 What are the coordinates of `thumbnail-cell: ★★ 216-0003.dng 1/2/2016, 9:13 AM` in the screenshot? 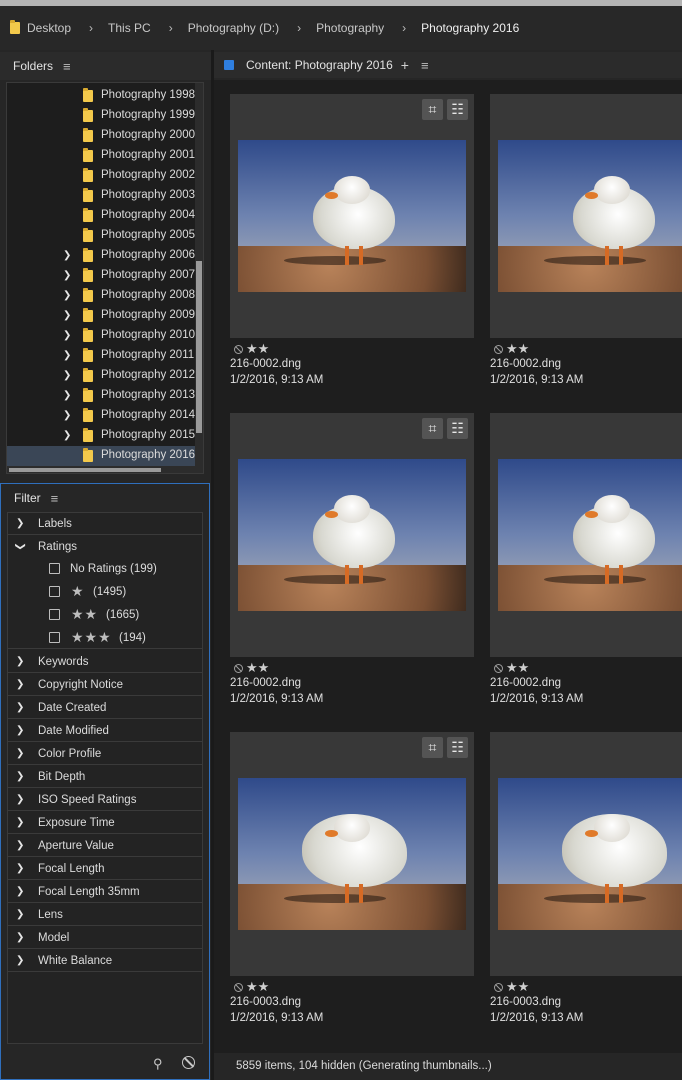 It's located at (586, 887).